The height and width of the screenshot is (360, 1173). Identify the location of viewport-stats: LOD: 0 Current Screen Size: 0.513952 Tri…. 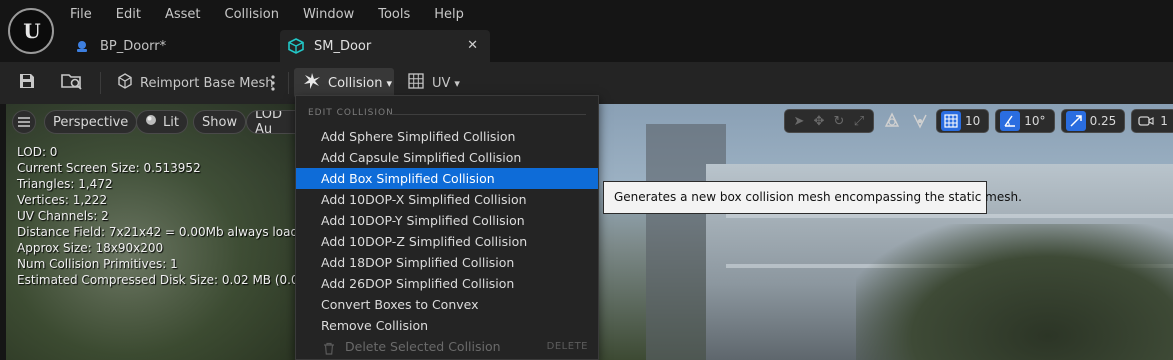
(168, 216).